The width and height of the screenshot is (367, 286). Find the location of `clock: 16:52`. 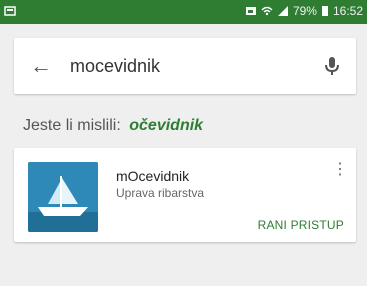

clock: 16:52 is located at coordinates (347, 11).